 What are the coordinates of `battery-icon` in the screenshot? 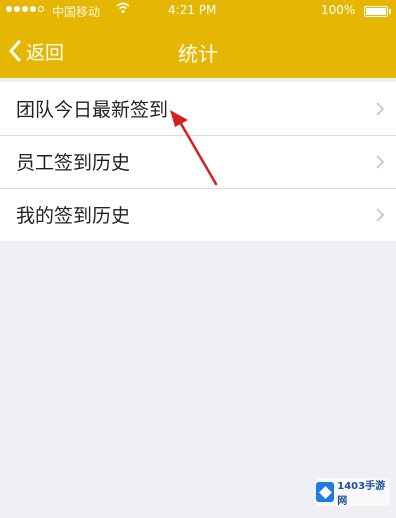 It's located at (377, 11).